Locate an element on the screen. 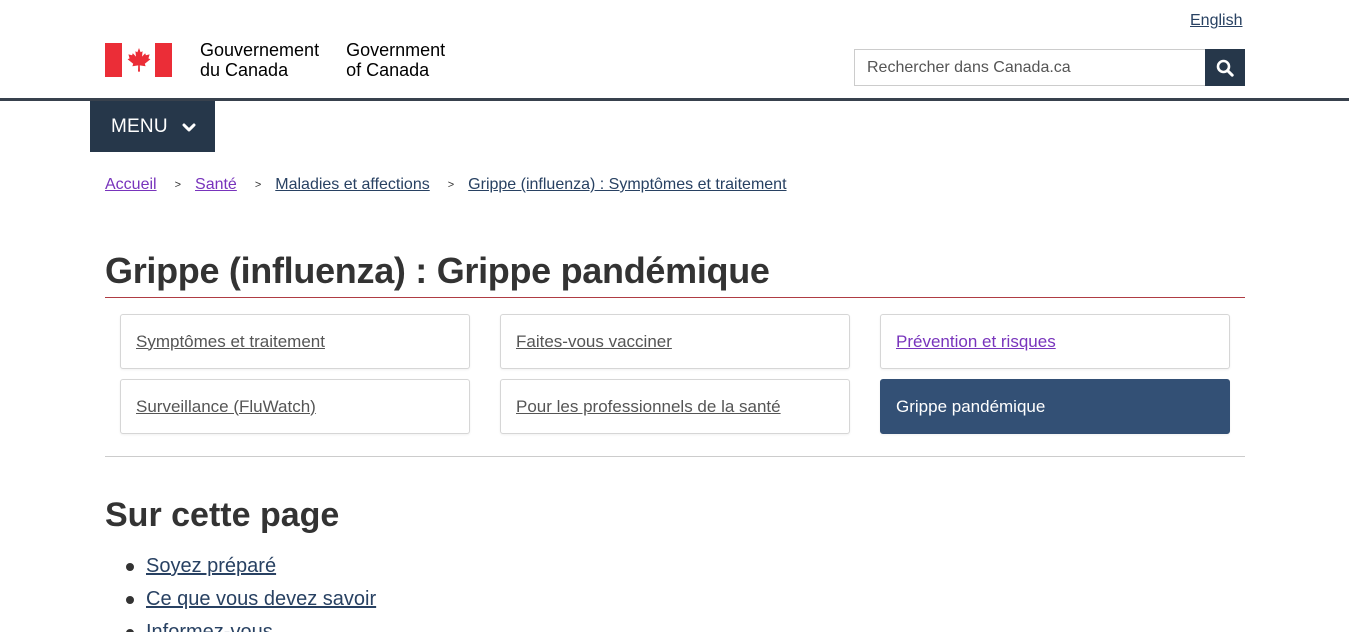 This screenshot has width=1349, height=632. topic-nav-label: Grippe pandémique is located at coordinates (971, 406).